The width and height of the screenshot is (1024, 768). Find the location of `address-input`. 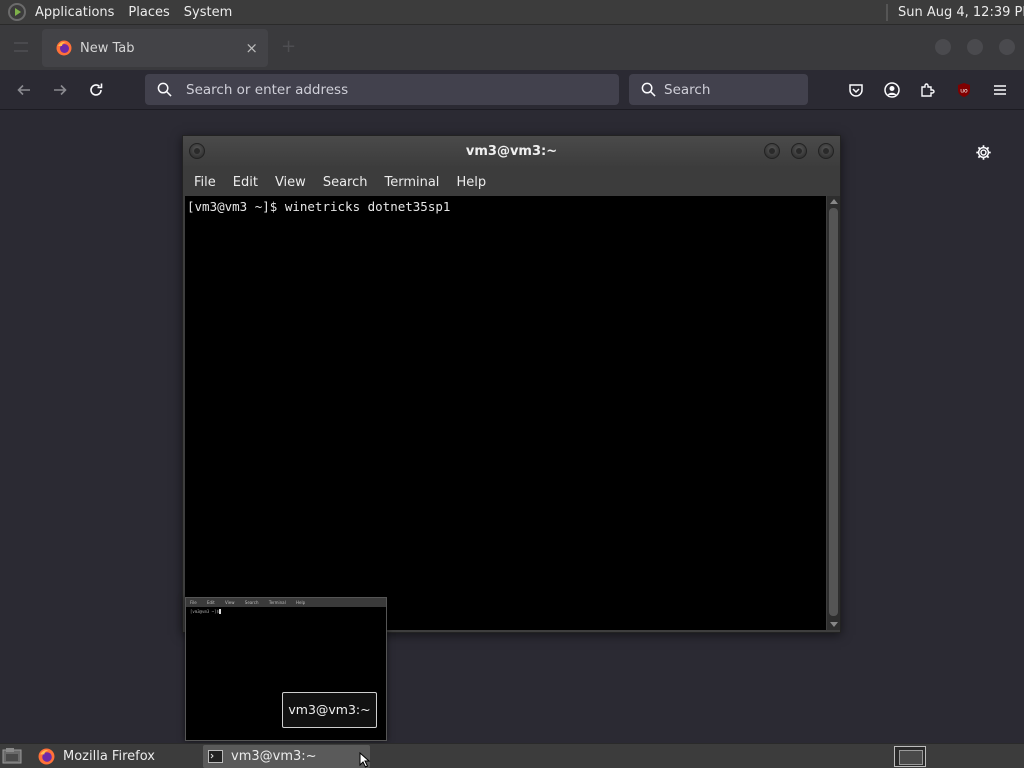

address-input is located at coordinates (376, 89).